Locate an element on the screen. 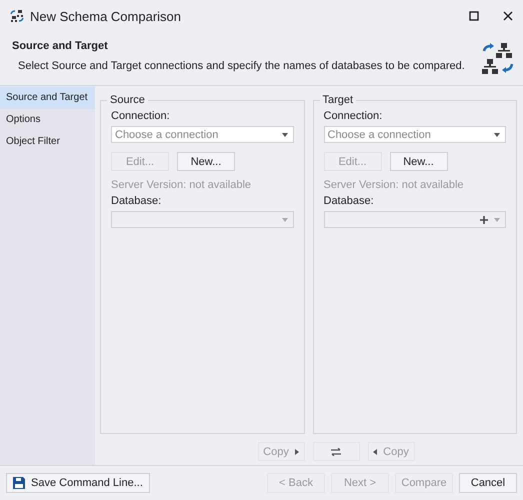 This screenshot has width=523, height=500. close-icon is located at coordinates (508, 16).